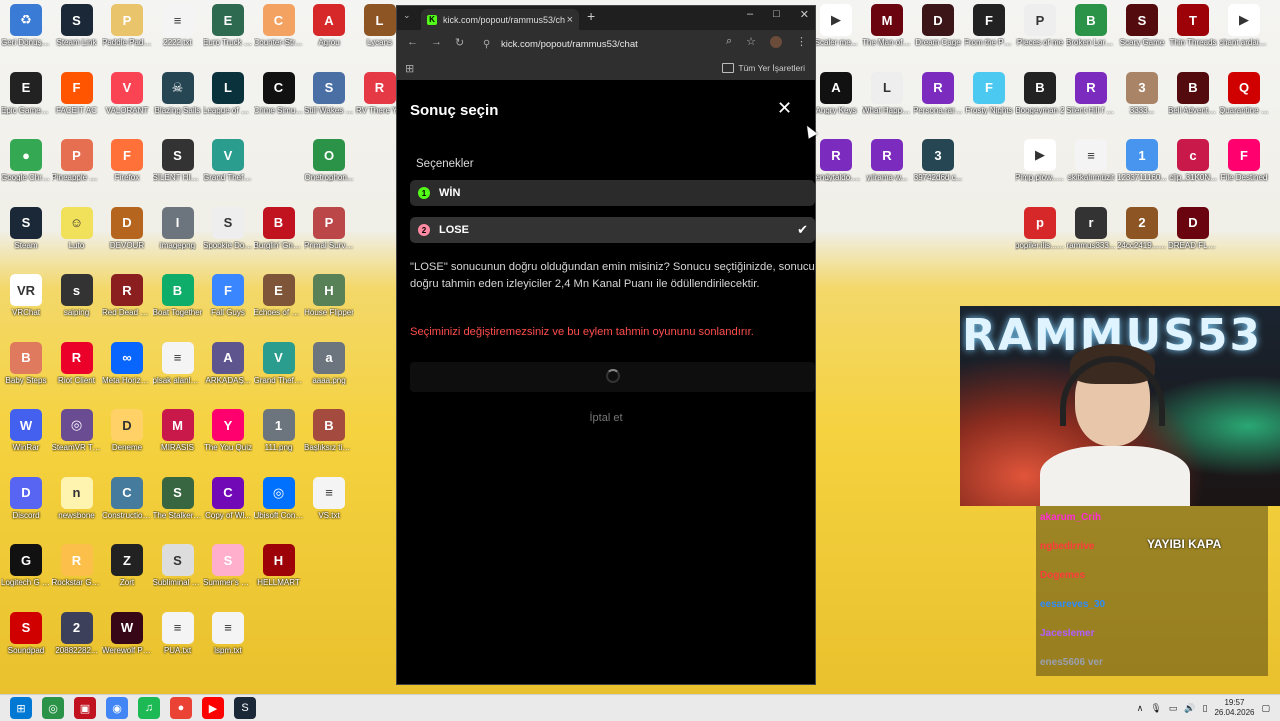 This screenshot has height=721, width=1280. What do you see at coordinates (178, 430) in the screenshot?
I see `desktop-icon-mirasis: M MIRASIS` at bounding box center [178, 430].